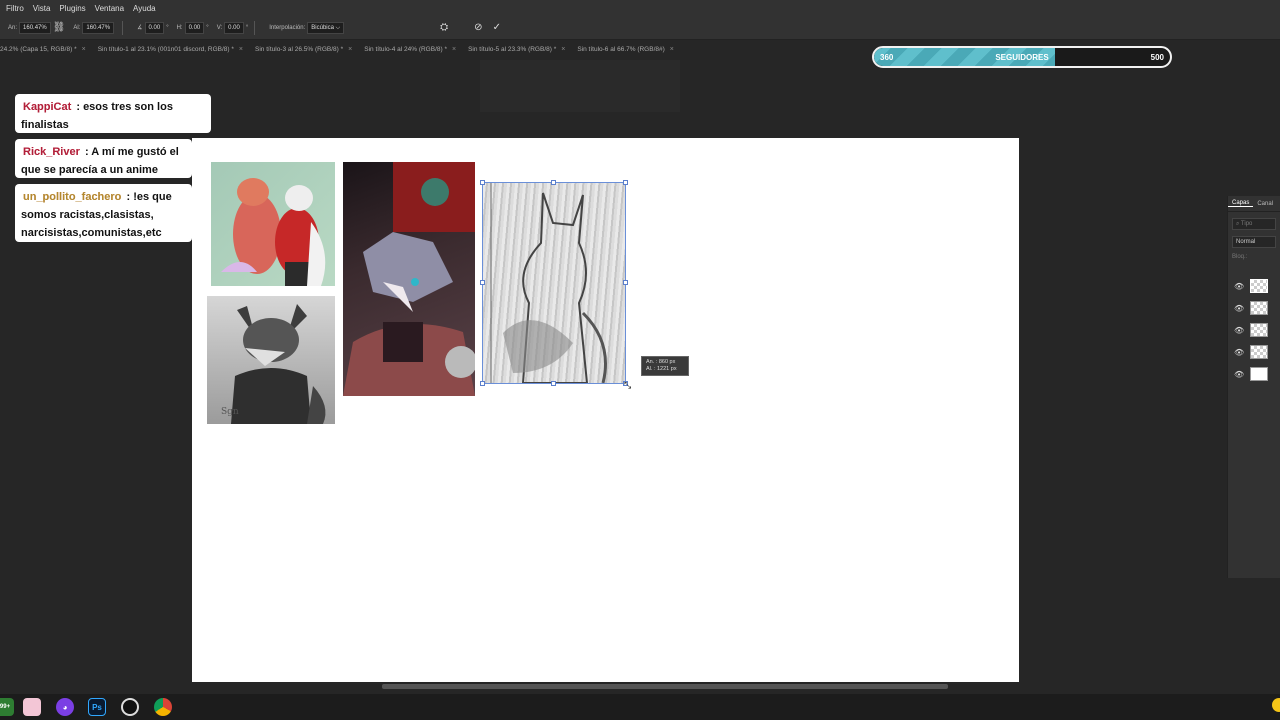  I want to click on artwork-dragon-couple, so click(273, 224).